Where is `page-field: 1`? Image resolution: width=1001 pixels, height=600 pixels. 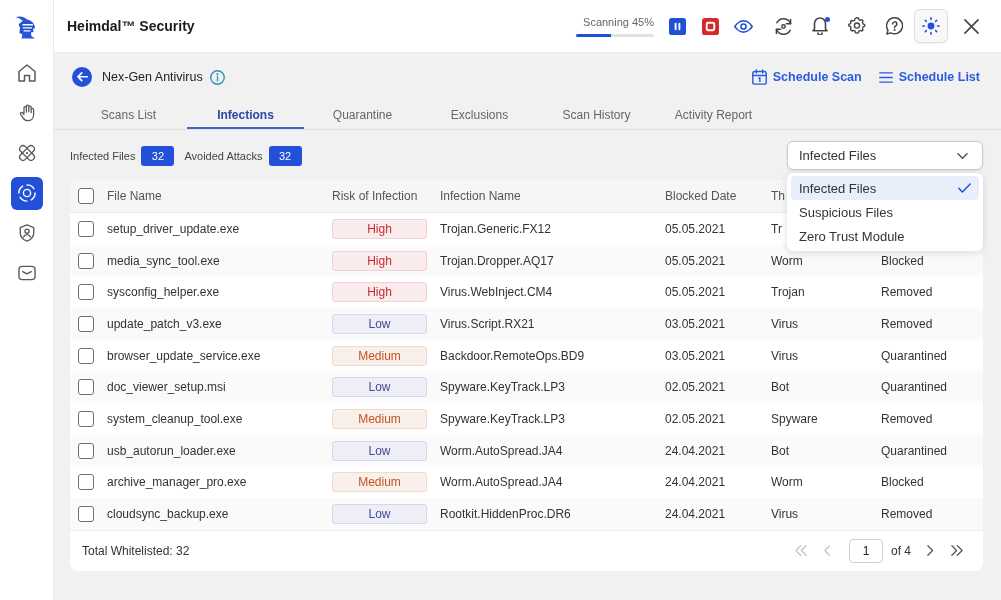 page-field: 1 is located at coordinates (866, 550).